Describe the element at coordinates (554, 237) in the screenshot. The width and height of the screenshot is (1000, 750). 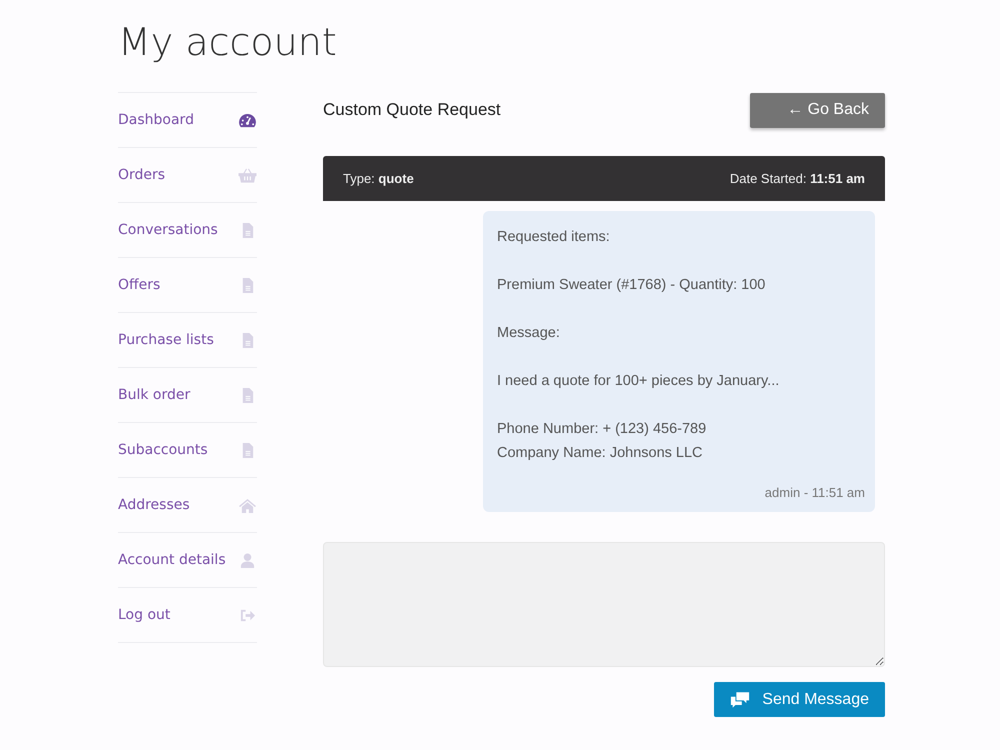
I see `message-text: Requested items:` at that location.